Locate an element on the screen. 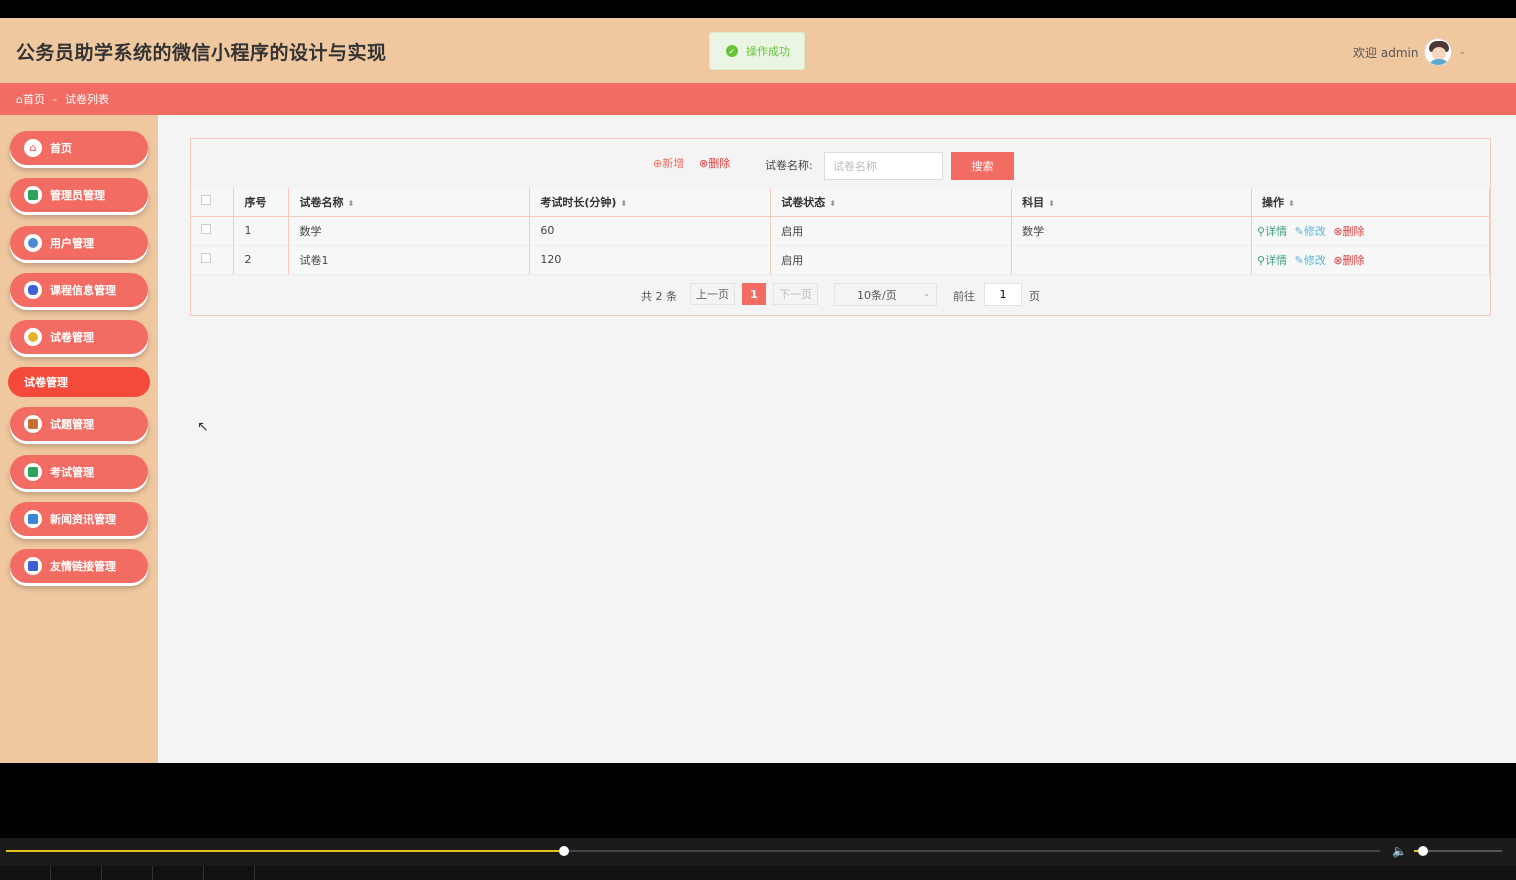 The height and width of the screenshot is (880, 1516). column-header: 考试时长(分钟) ⬍ is located at coordinates (650, 202).